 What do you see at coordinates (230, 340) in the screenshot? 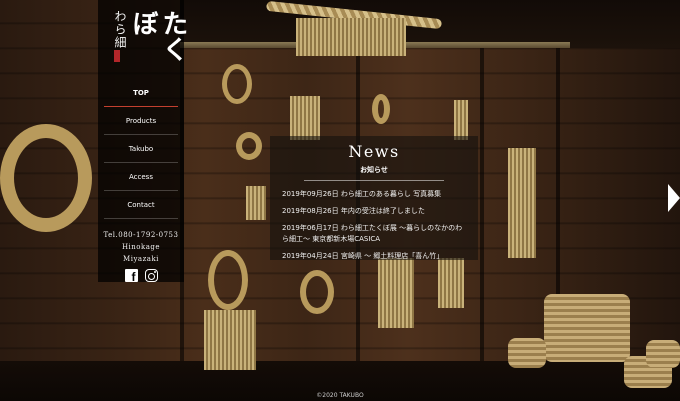
I see `straw-tassel` at bounding box center [230, 340].